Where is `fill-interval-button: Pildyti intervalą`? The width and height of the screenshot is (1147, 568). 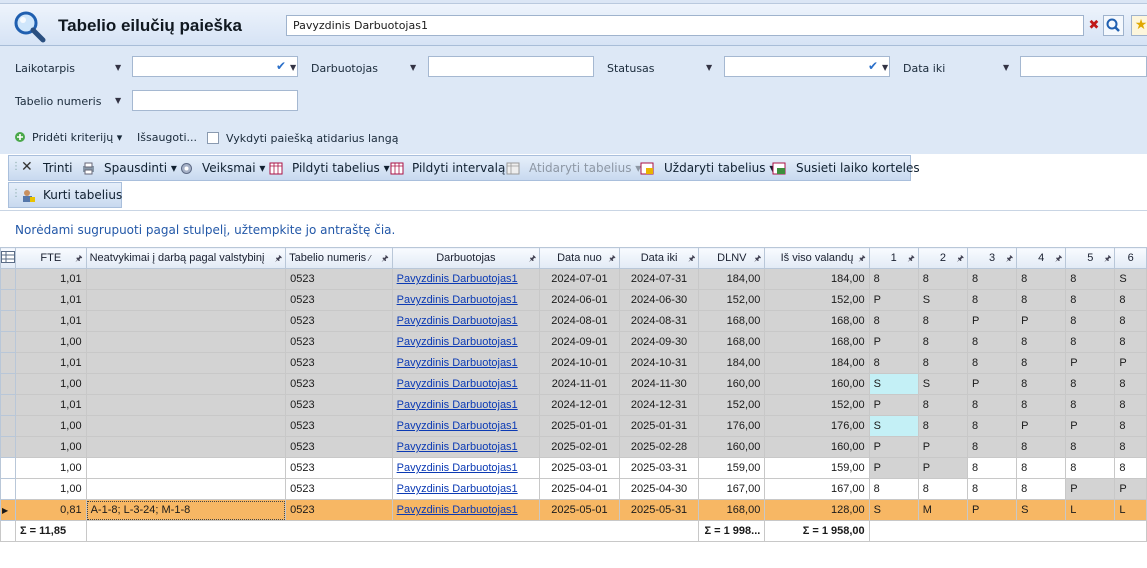 fill-interval-button: Pildyti intervalą is located at coordinates (458, 168).